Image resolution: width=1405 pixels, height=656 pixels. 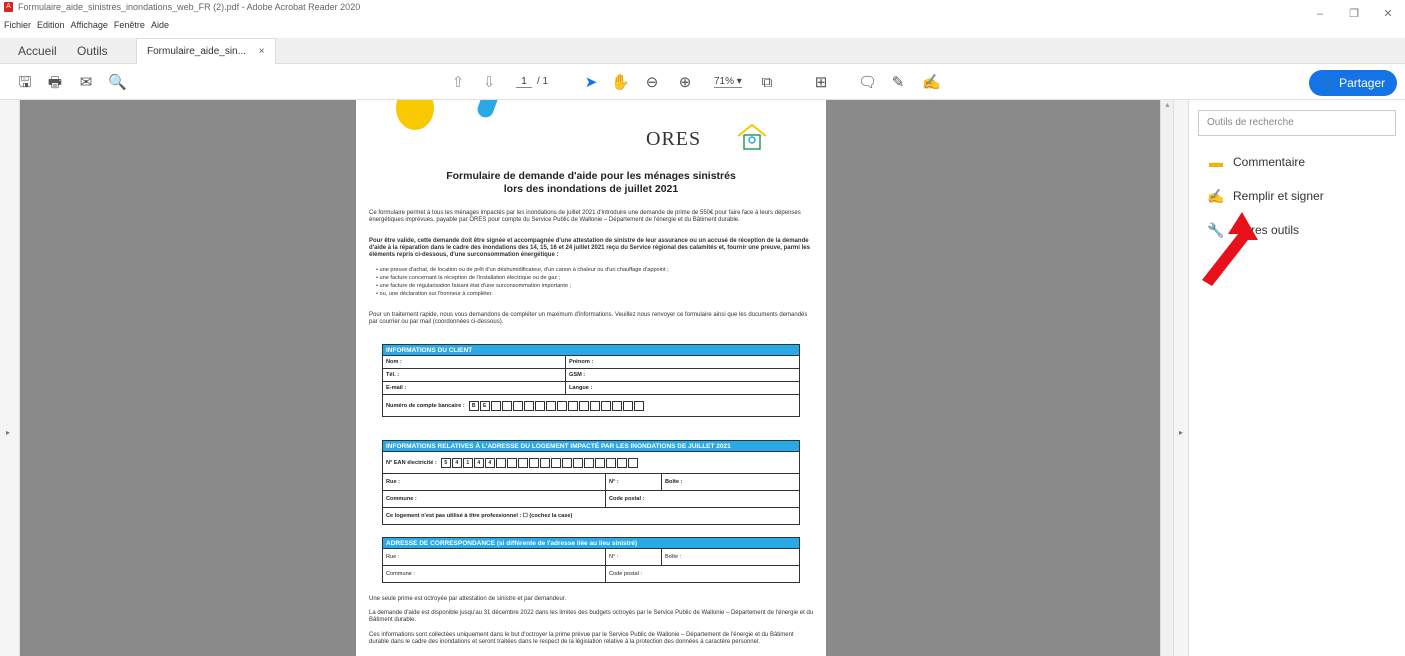 What do you see at coordinates (1297, 123) in the screenshot?
I see `tools-search-input: Outils de recherche` at bounding box center [1297, 123].